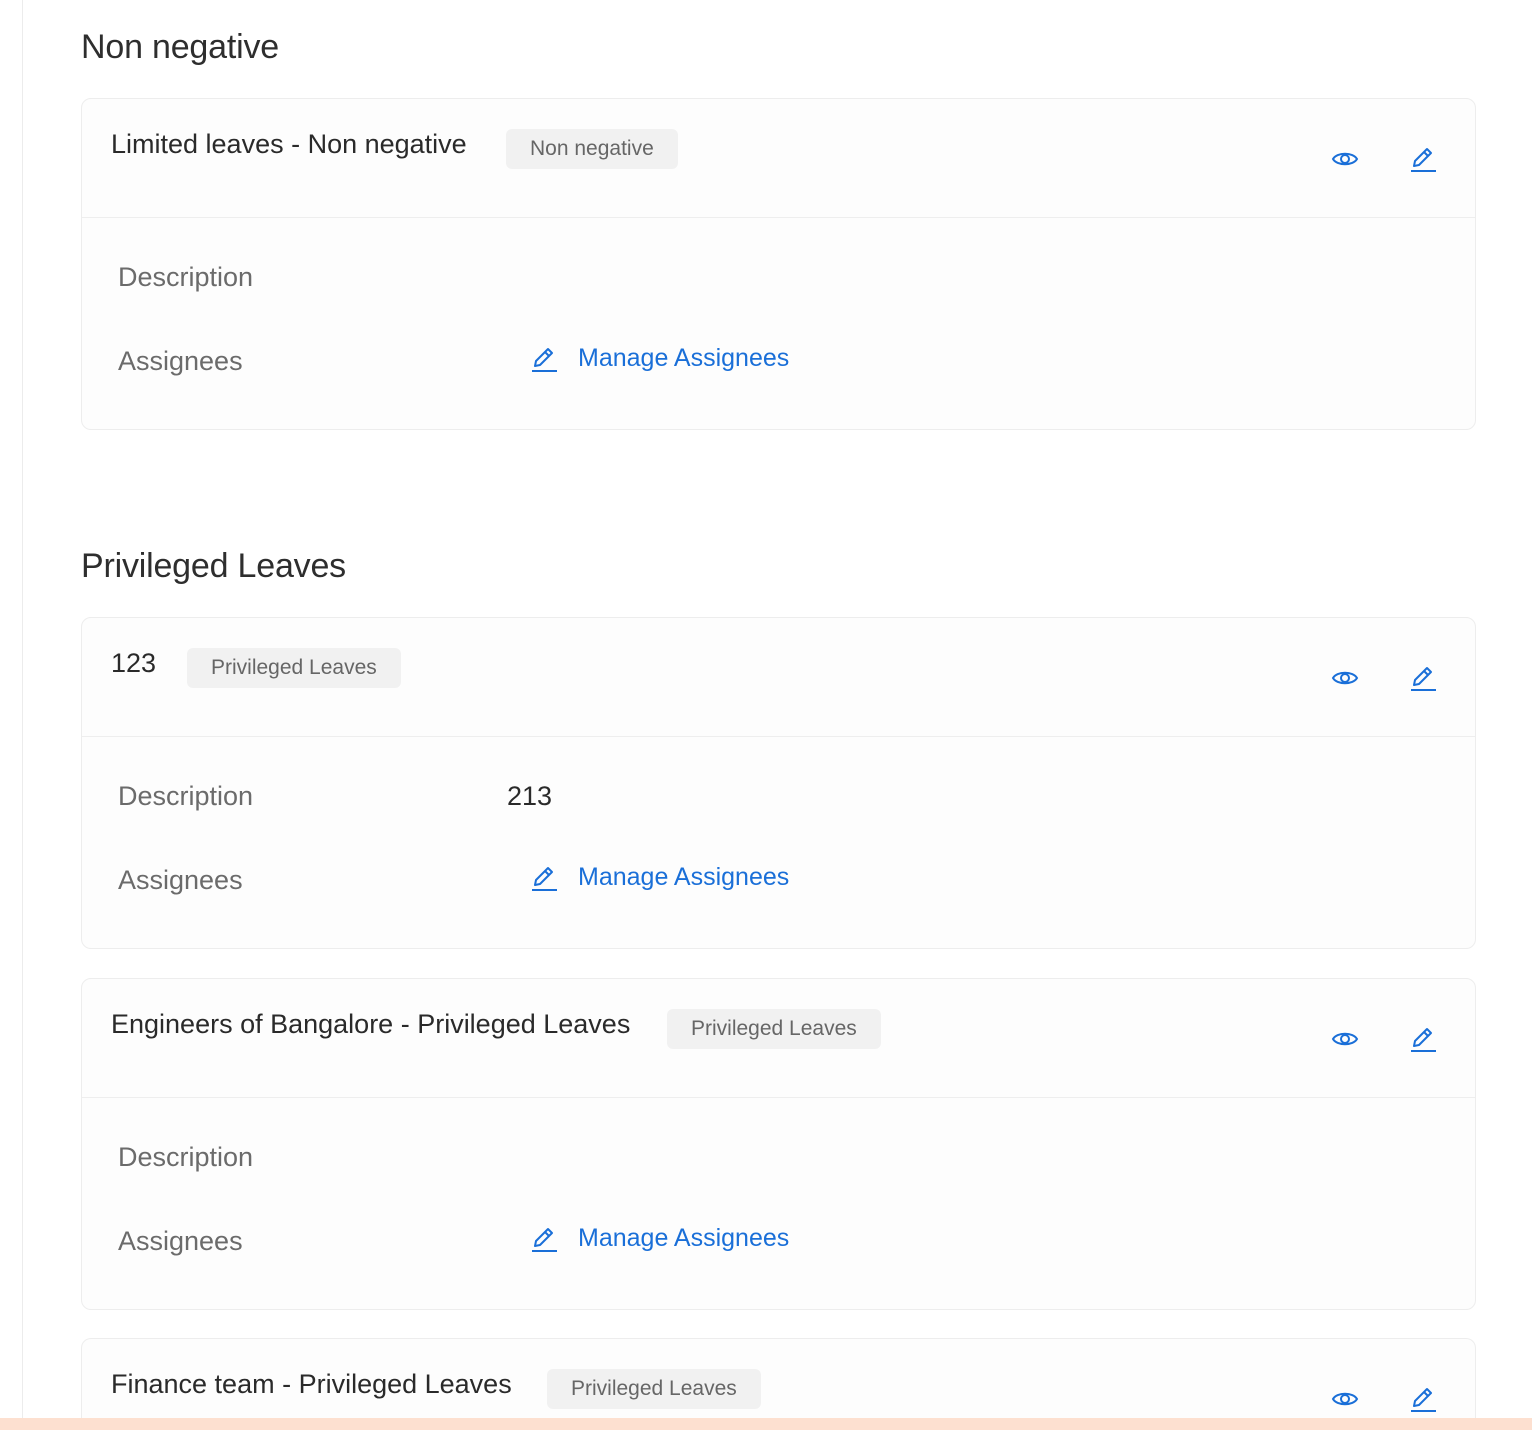 This screenshot has height=1430, width=1532. I want to click on bottom-banner-strip, so click(766, 1424).